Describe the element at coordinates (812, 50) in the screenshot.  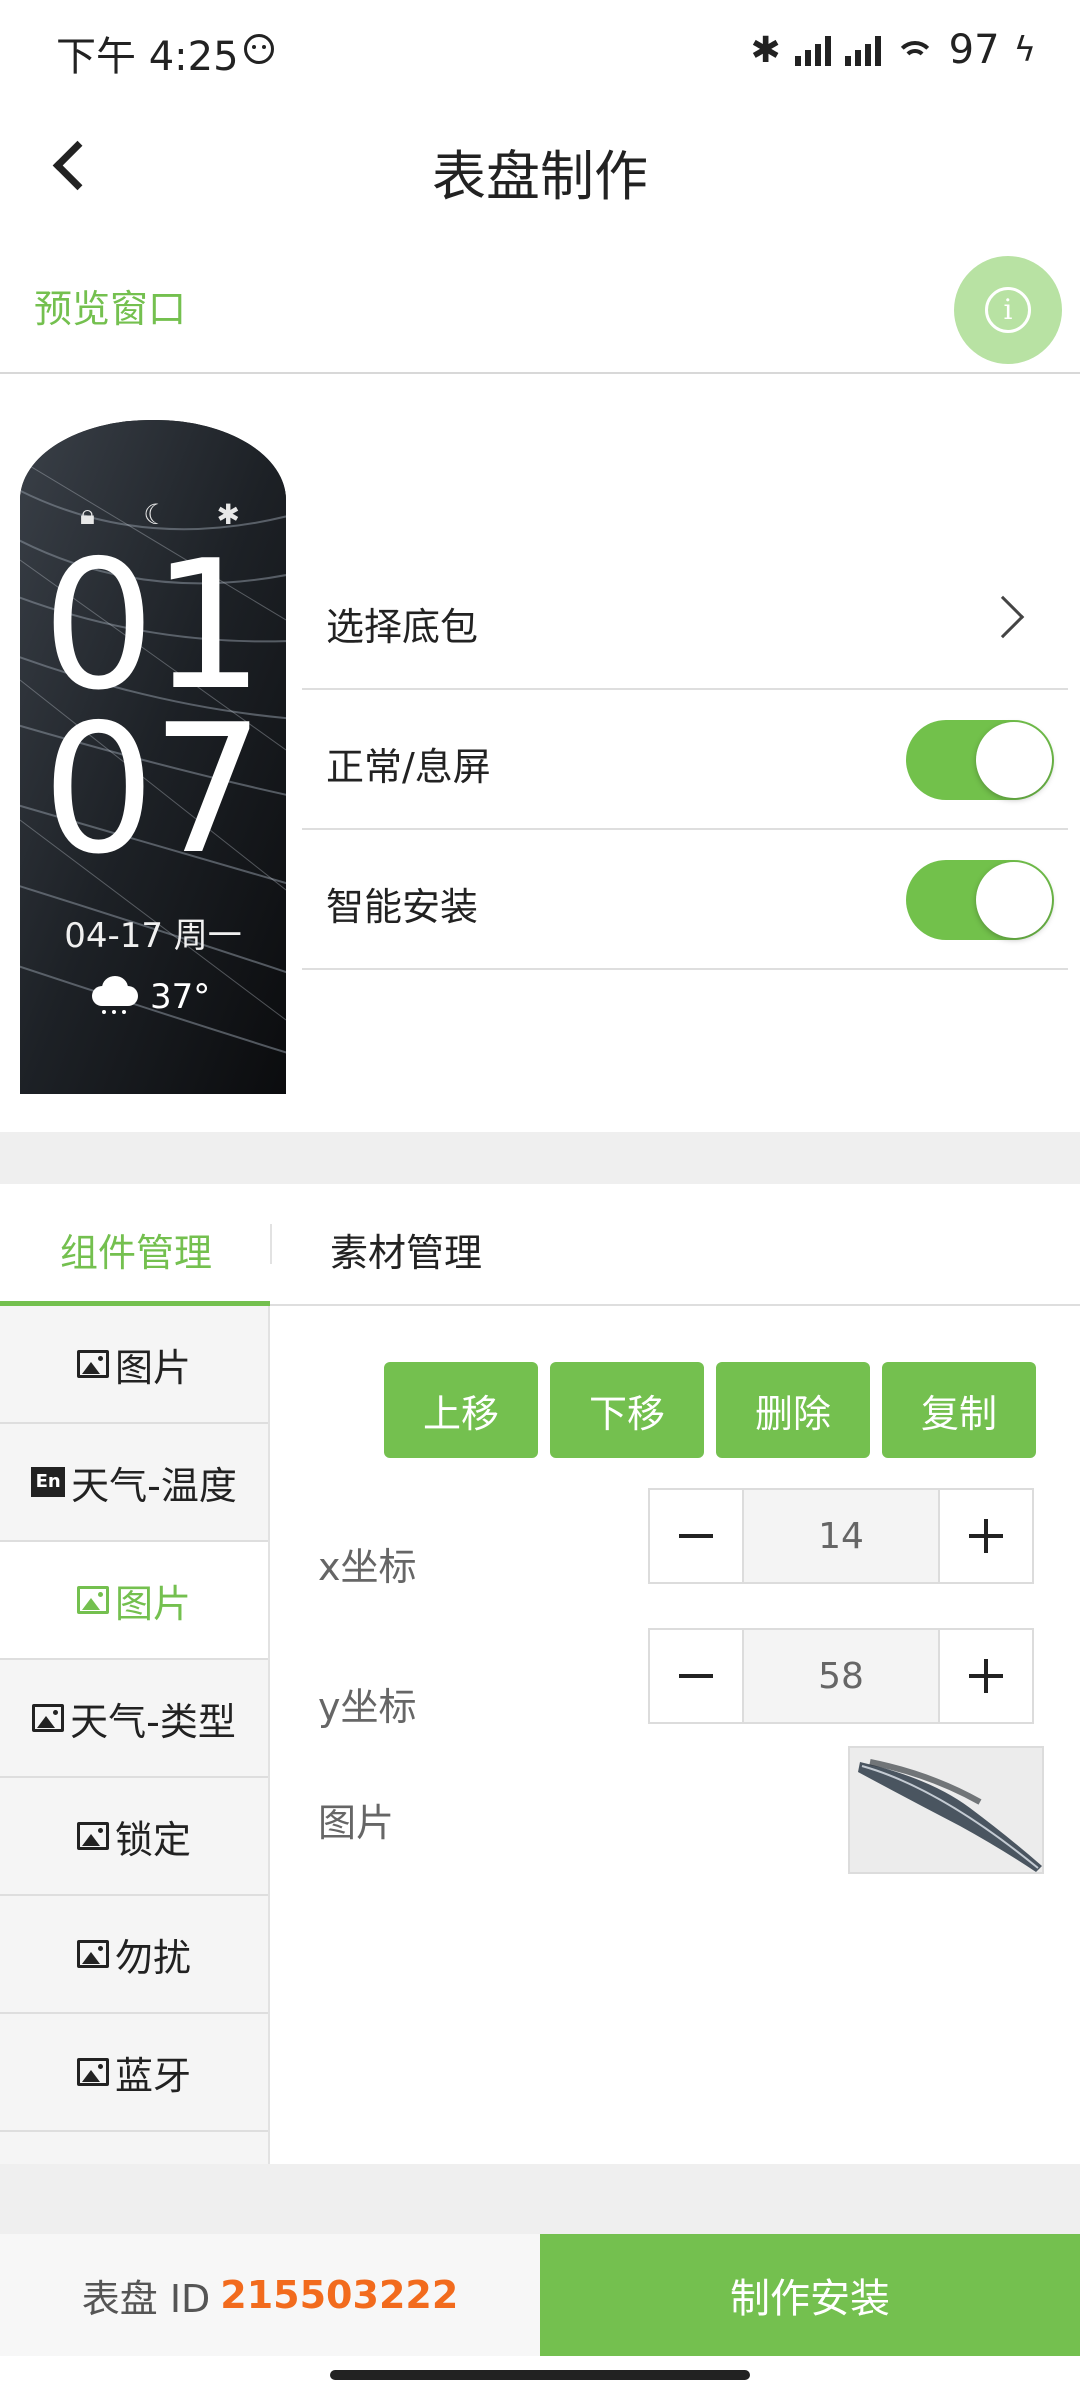
I see `signal-icon` at that location.